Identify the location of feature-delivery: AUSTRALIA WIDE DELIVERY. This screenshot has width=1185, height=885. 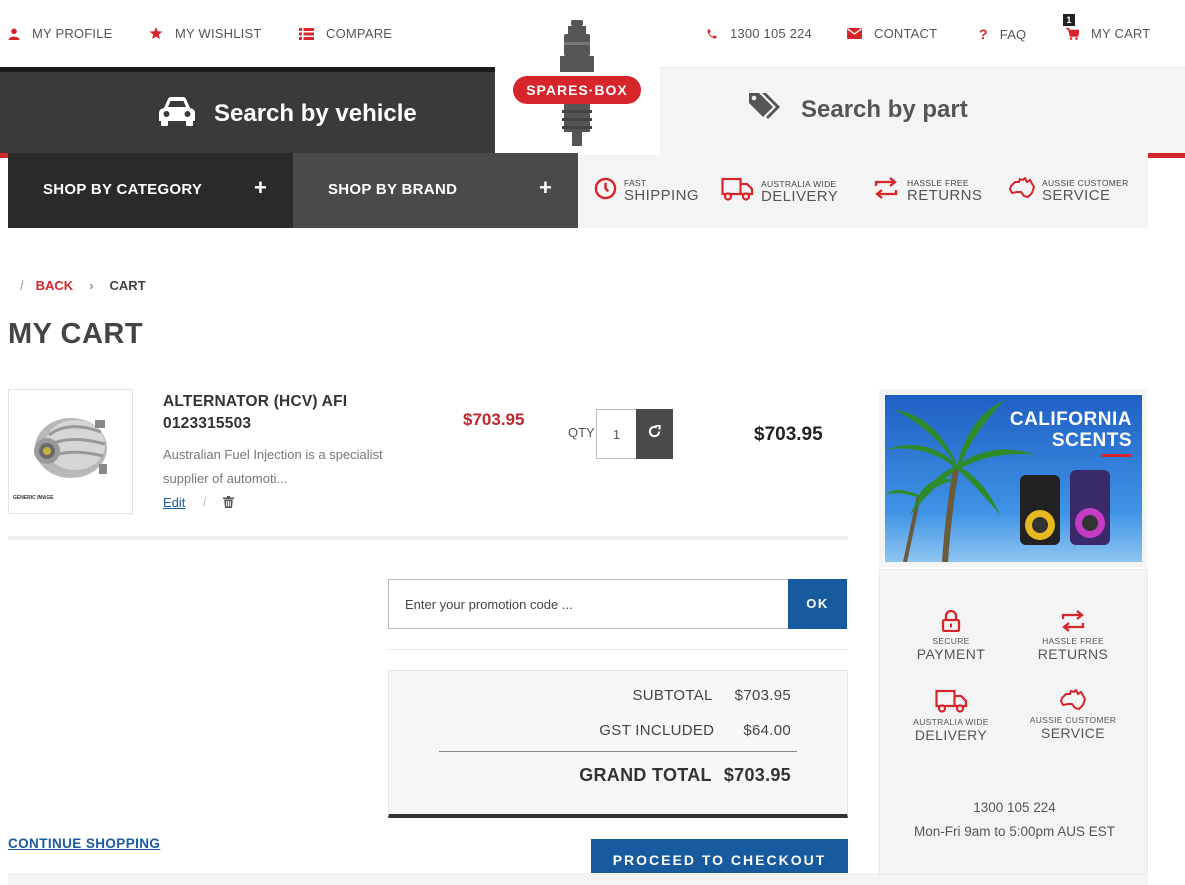
(779, 191).